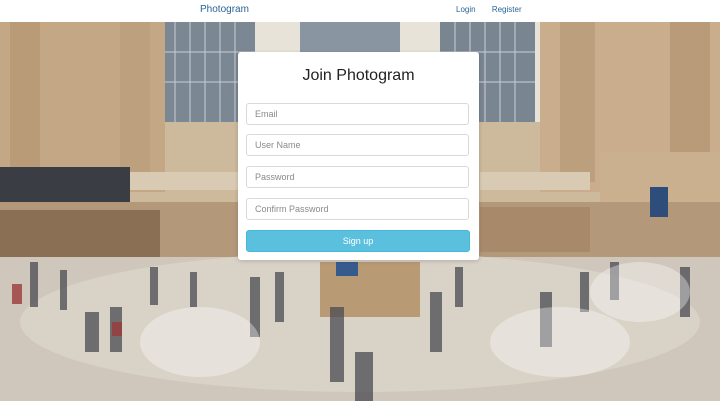  I want to click on register-link: Register, so click(507, 9).